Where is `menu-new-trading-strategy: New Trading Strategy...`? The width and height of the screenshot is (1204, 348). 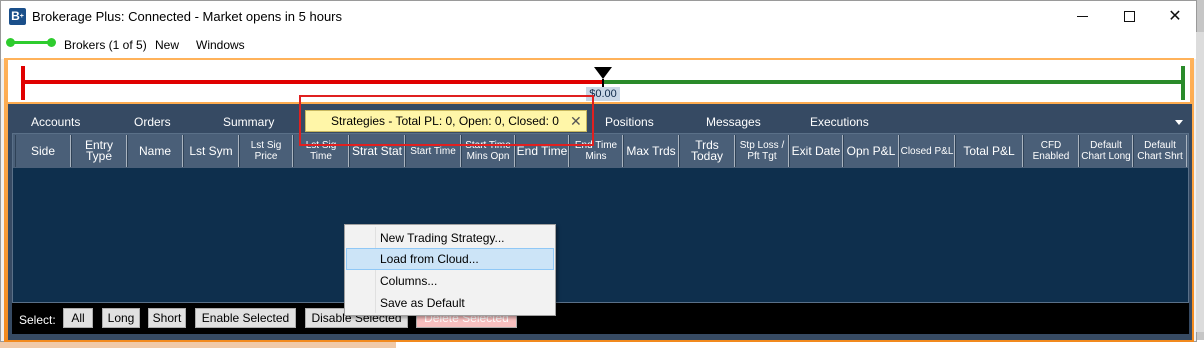 menu-new-trading-strategy: New Trading Strategy... is located at coordinates (450, 238).